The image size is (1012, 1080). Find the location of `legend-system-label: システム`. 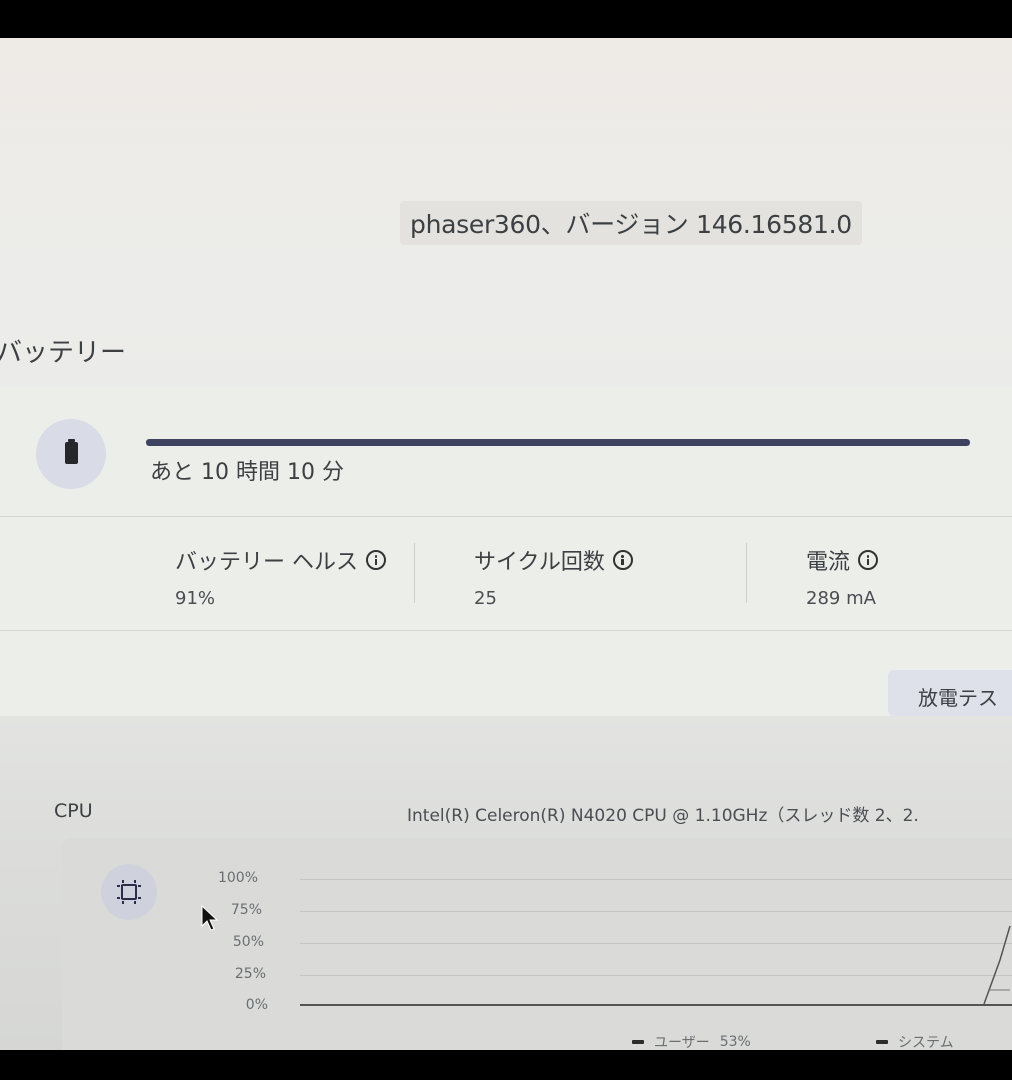

legend-system-label: システム is located at coordinates (926, 1042).